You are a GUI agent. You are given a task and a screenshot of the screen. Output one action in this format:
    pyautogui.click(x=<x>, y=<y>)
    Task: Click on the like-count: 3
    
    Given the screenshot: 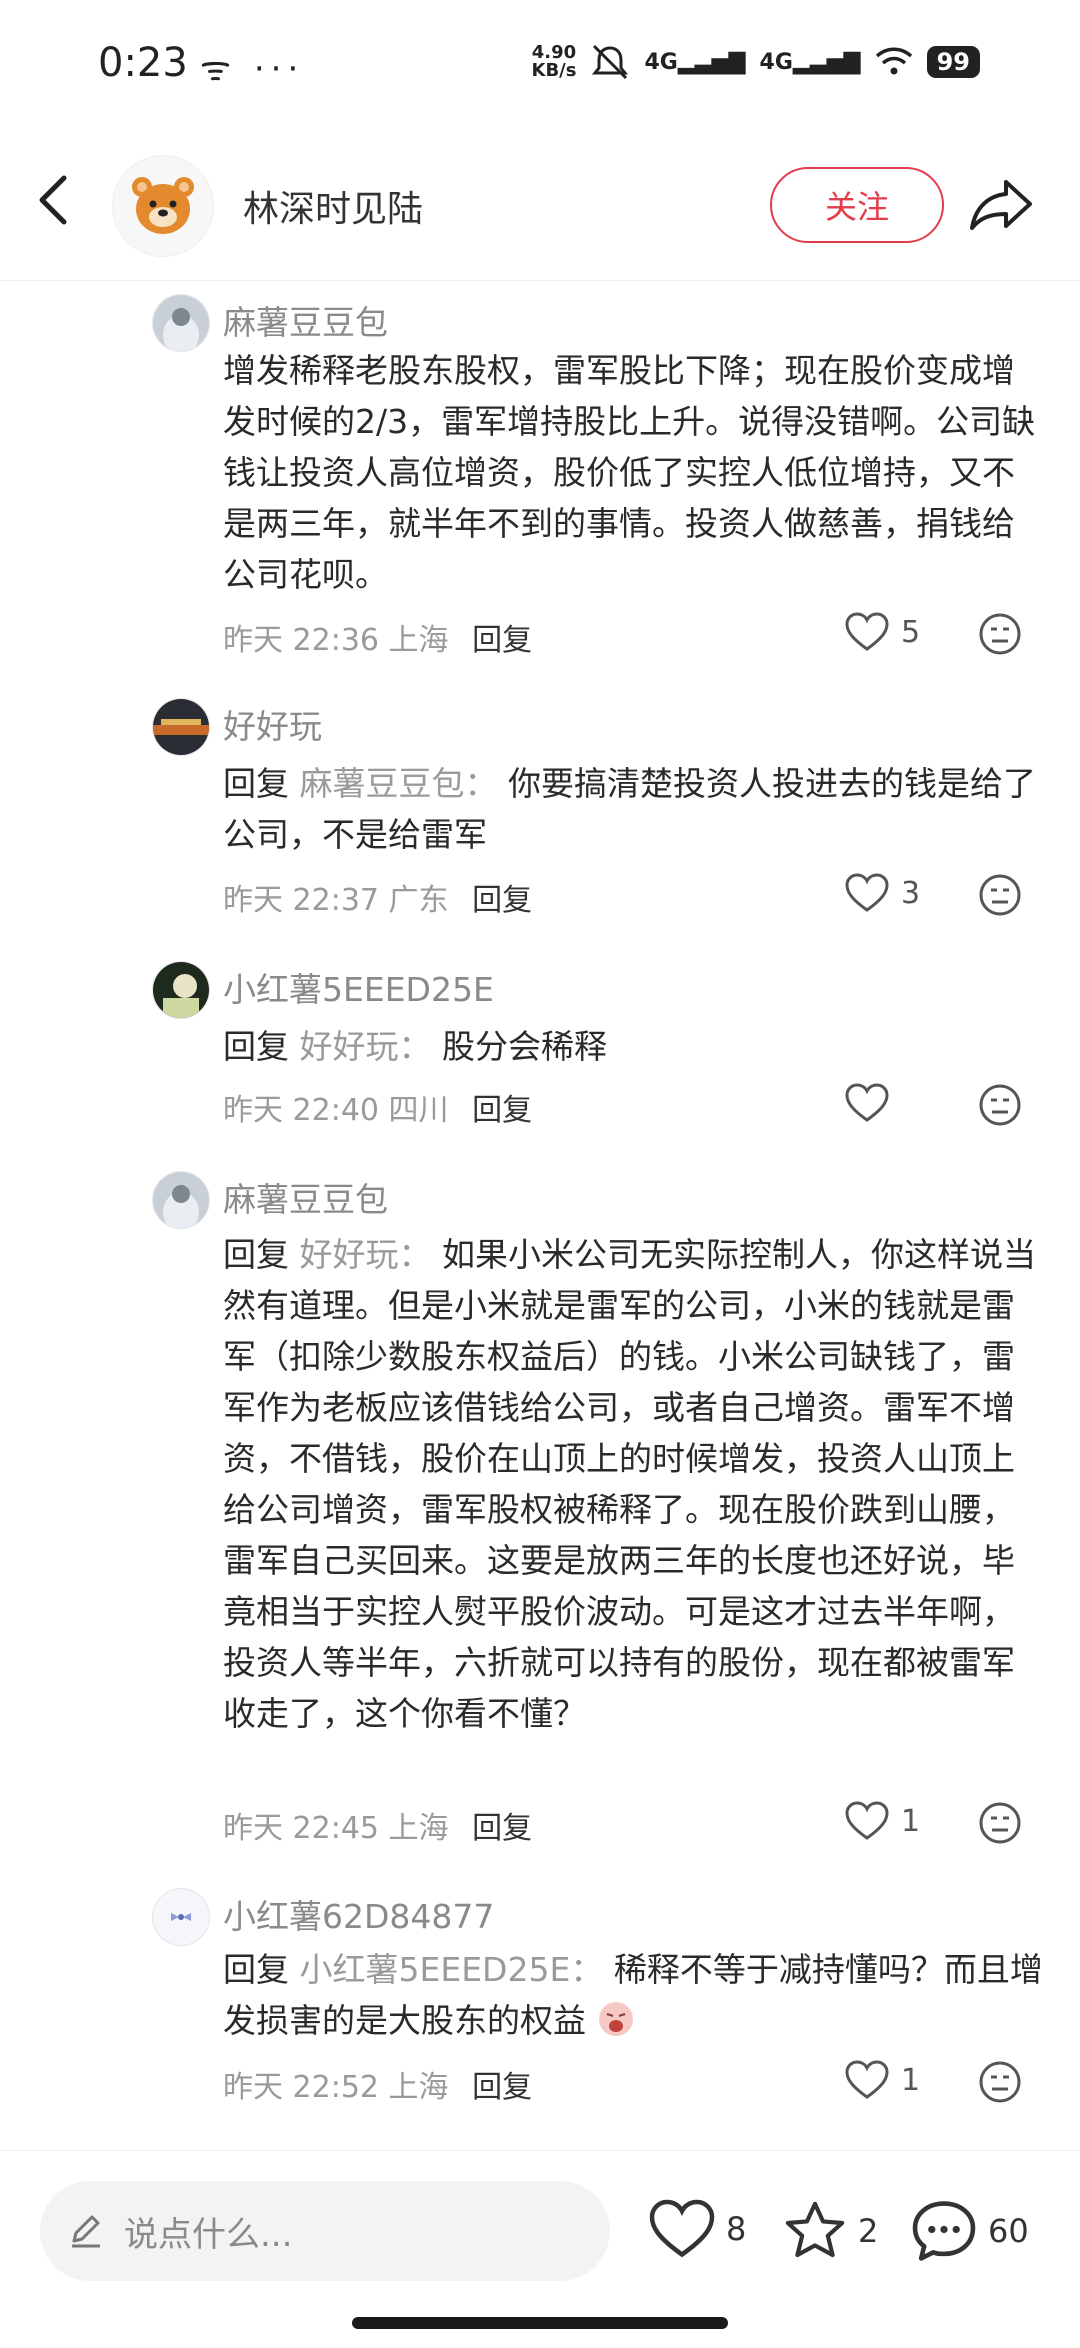 What is the action you would take?
    pyautogui.click(x=911, y=893)
    